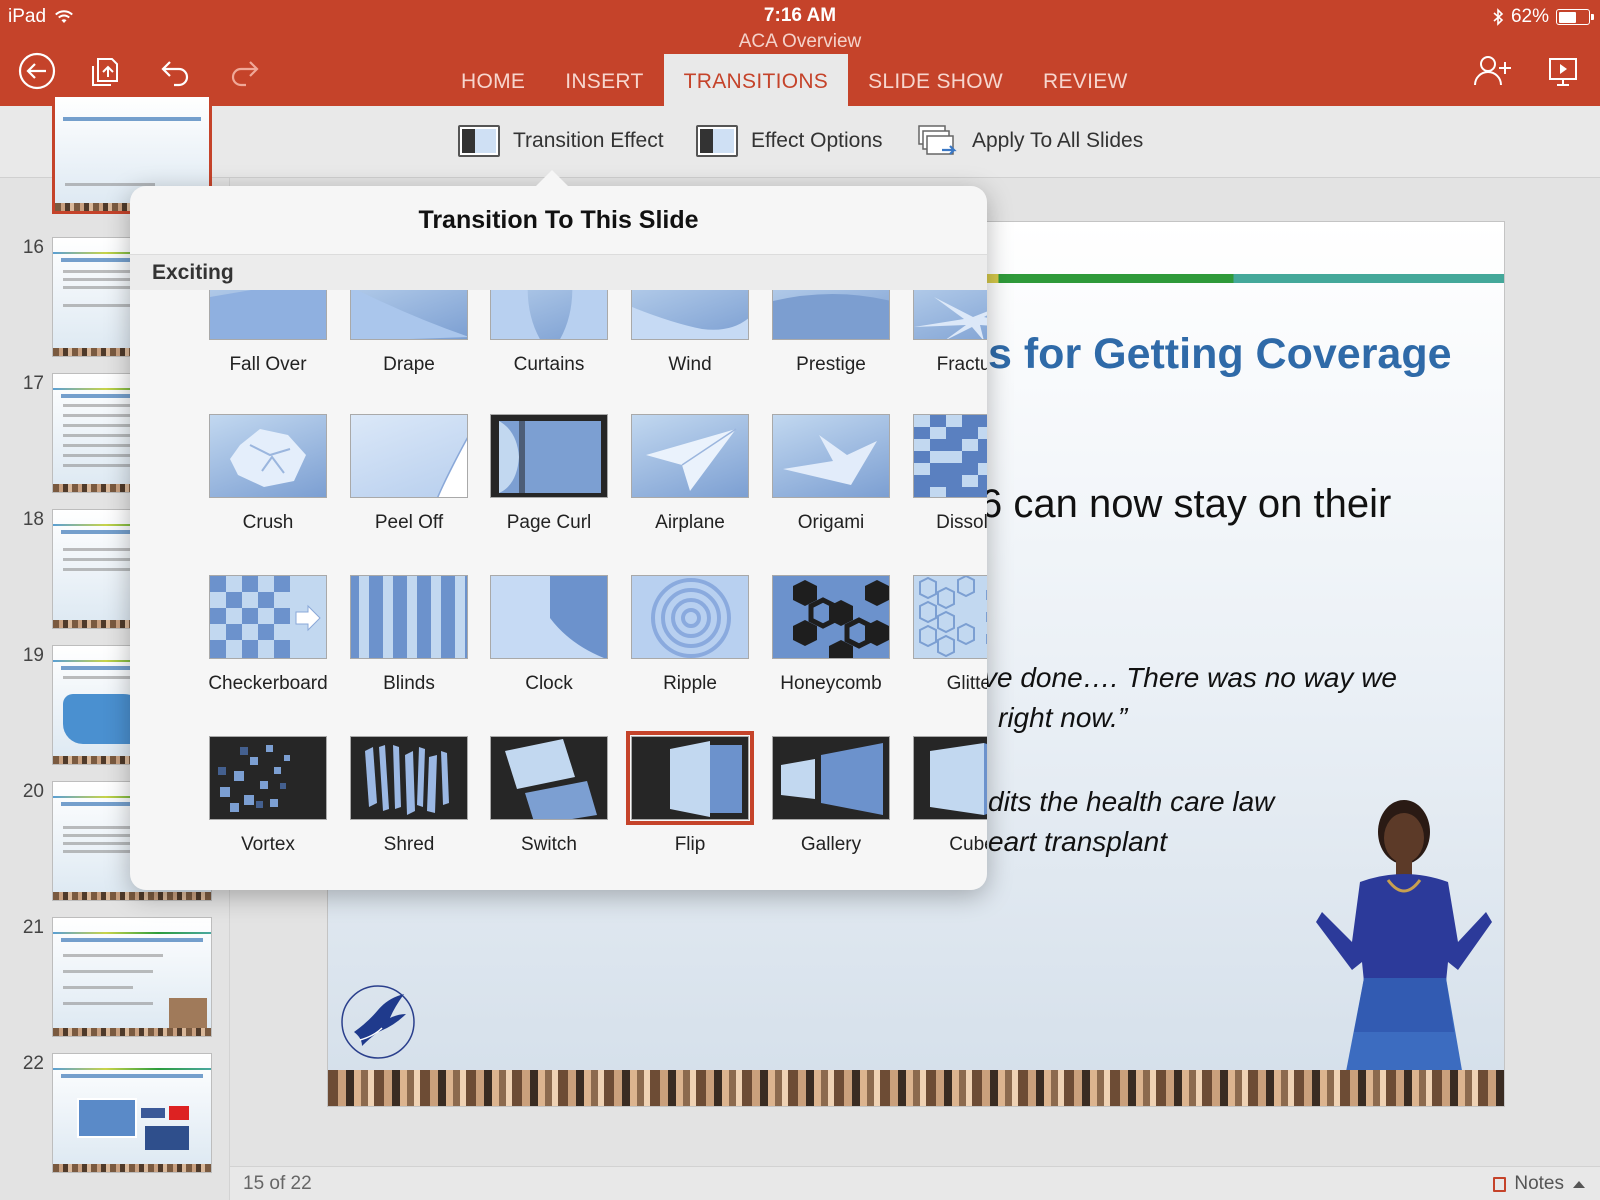 This screenshot has width=1600, height=1200. What do you see at coordinates (409, 364) in the screenshot?
I see `transition-label: Drape` at bounding box center [409, 364].